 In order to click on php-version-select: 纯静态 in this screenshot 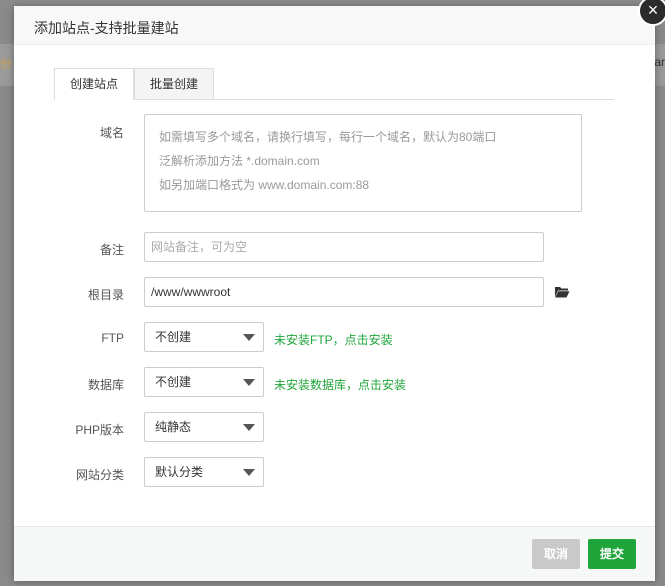, I will do `click(204, 427)`.